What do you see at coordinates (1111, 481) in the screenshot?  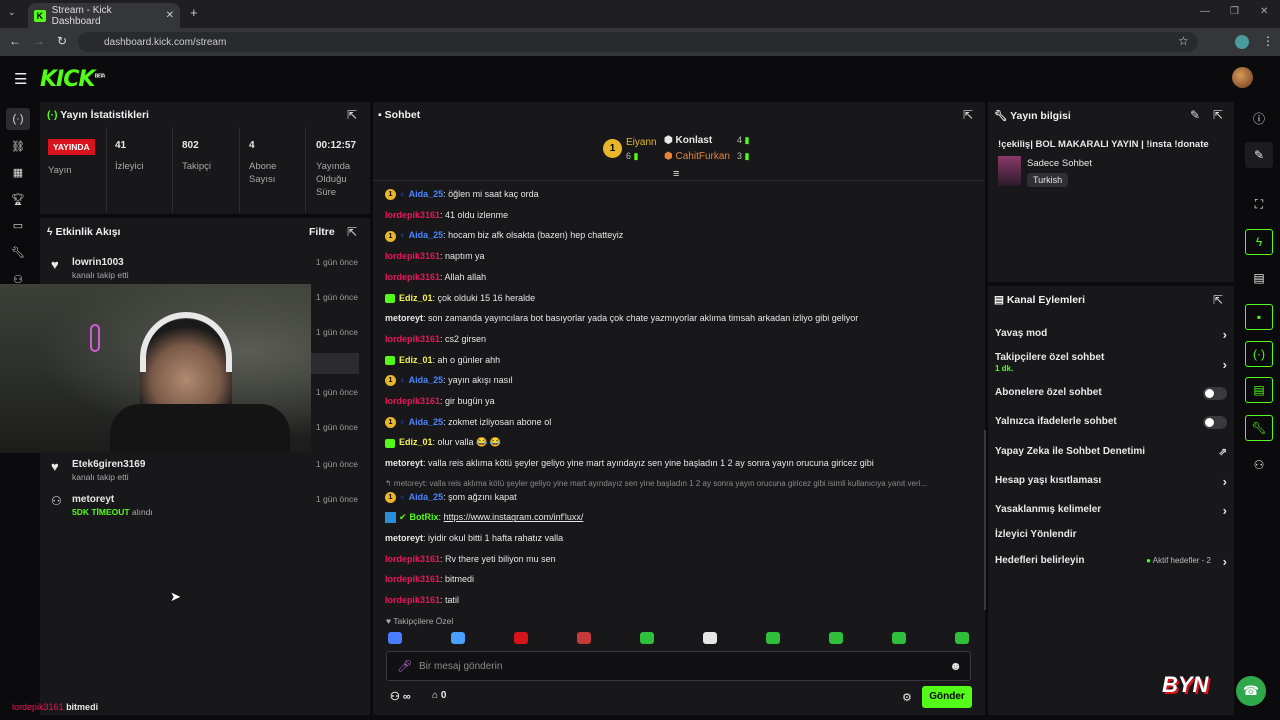 I see `account-age-row: Hesap yaşı kısıtlaması ›` at bounding box center [1111, 481].